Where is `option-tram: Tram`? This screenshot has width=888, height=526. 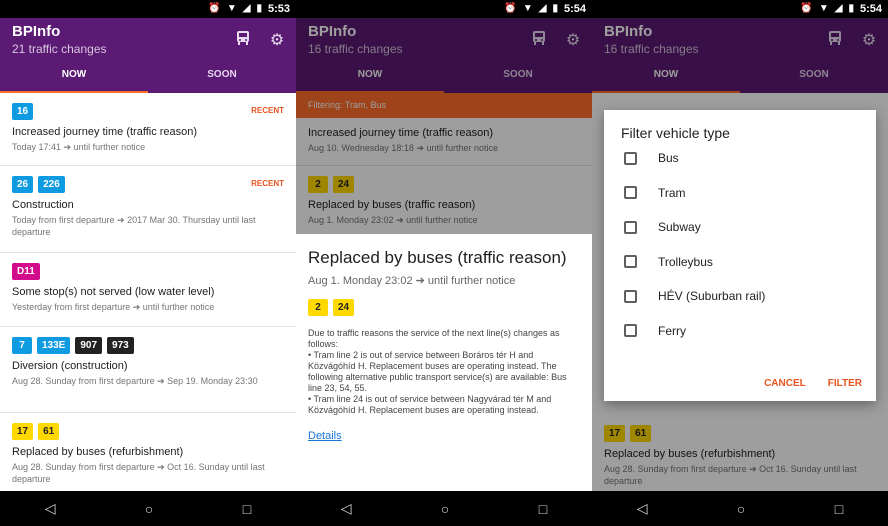
option-tram: Tram is located at coordinates (740, 193).